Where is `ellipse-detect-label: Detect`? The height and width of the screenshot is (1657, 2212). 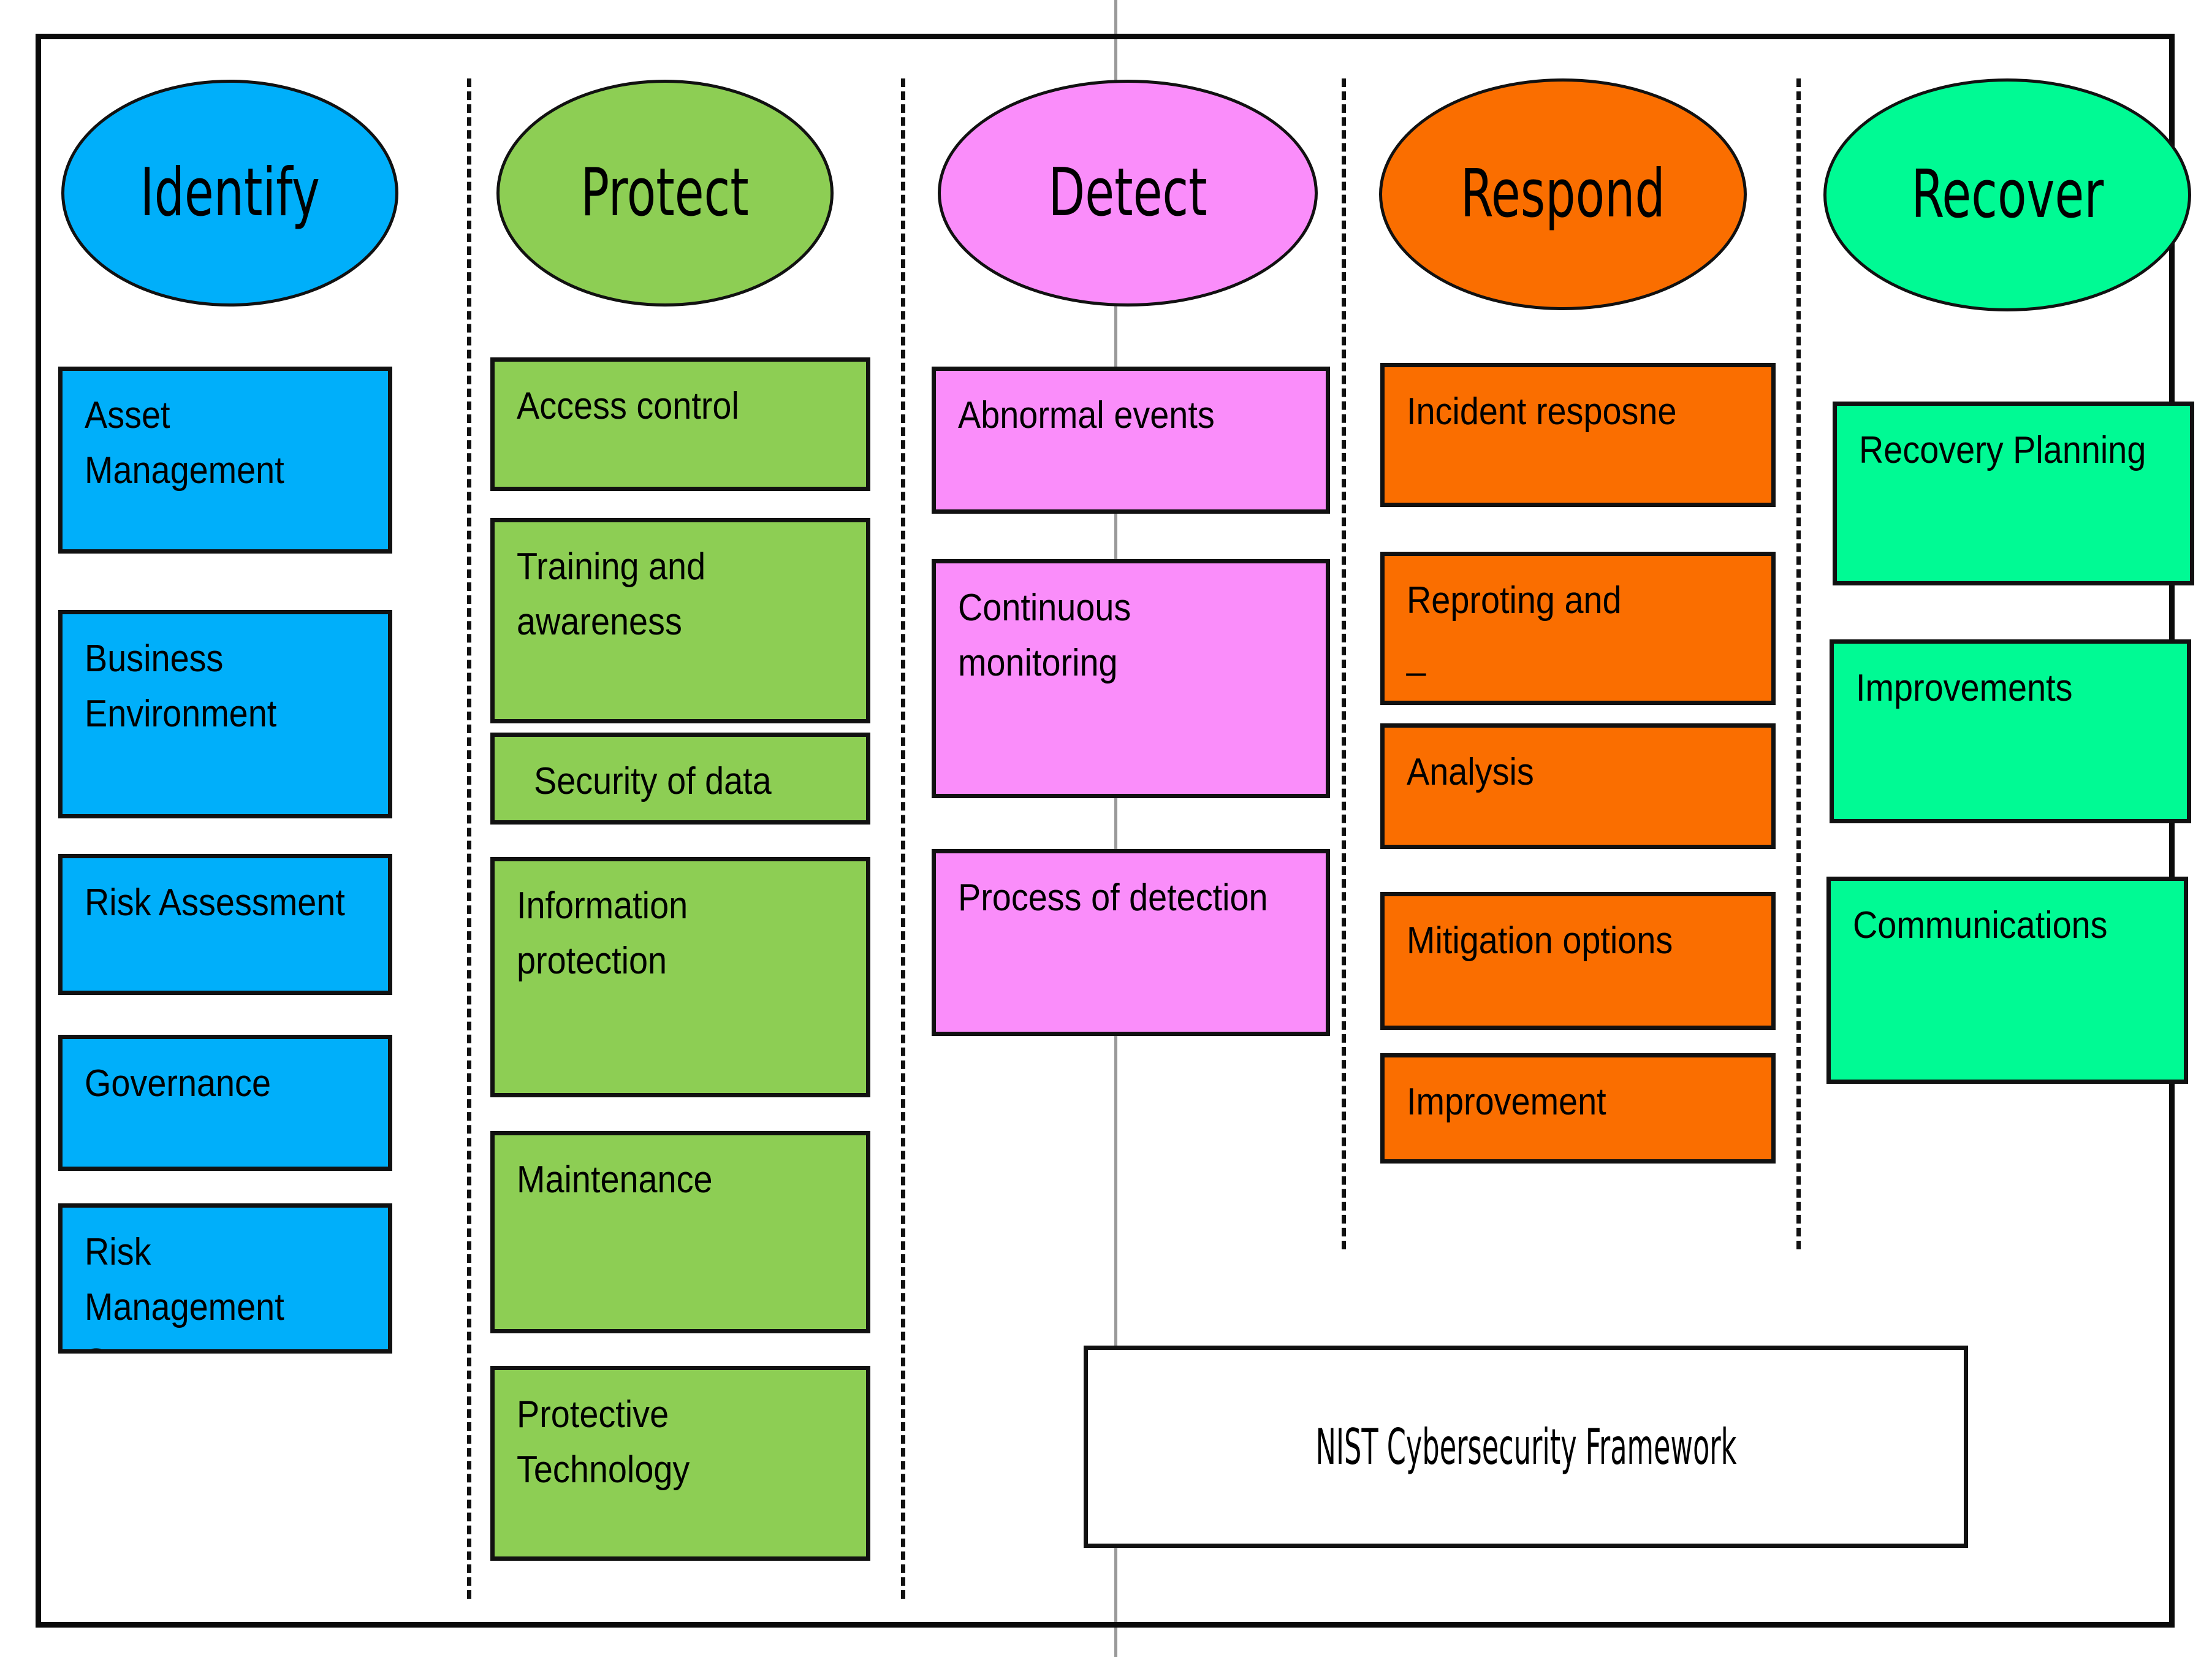 ellipse-detect-label: Detect is located at coordinates (1127, 193).